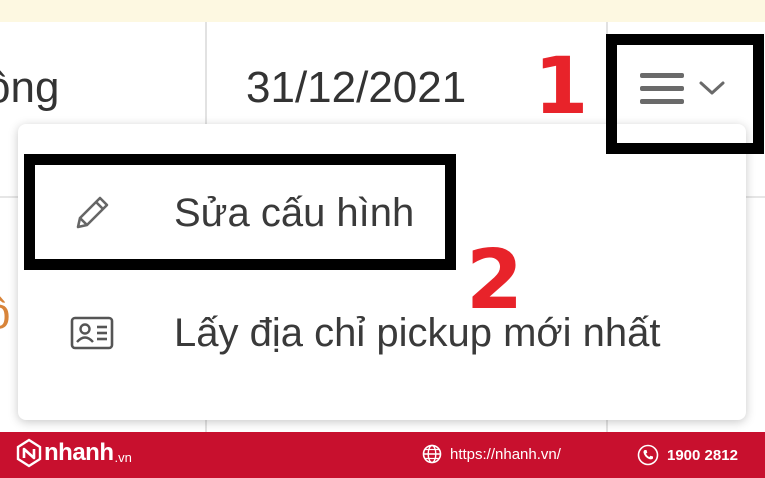  What do you see at coordinates (382, 11) in the screenshot?
I see `top-banner-strip` at bounding box center [382, 11].